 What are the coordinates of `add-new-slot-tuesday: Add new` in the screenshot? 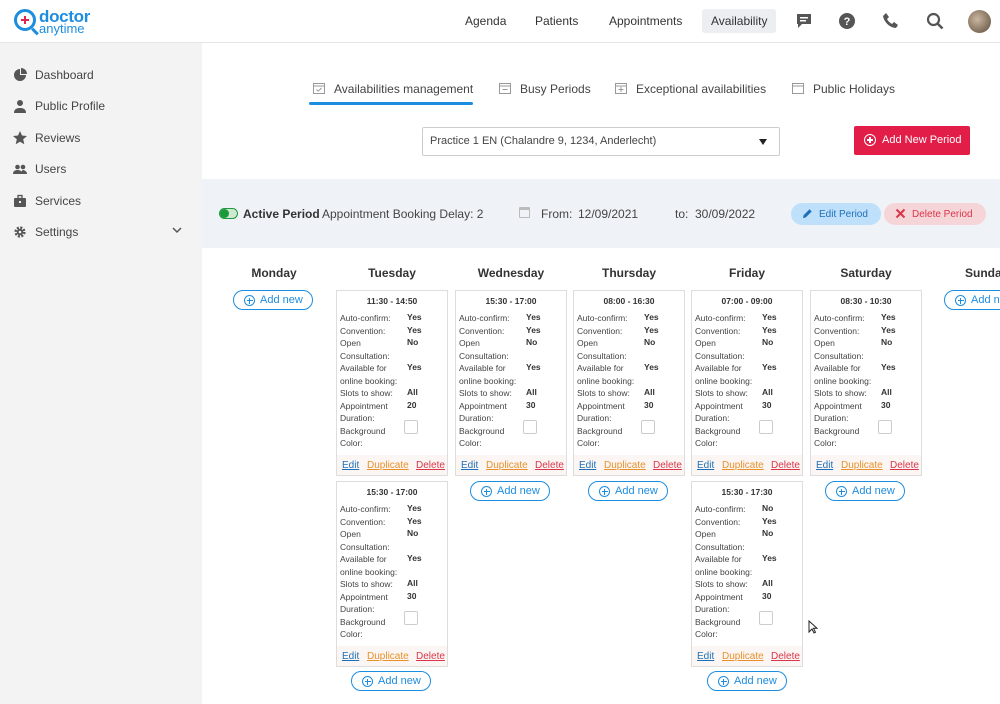 It's located at (391, 681).